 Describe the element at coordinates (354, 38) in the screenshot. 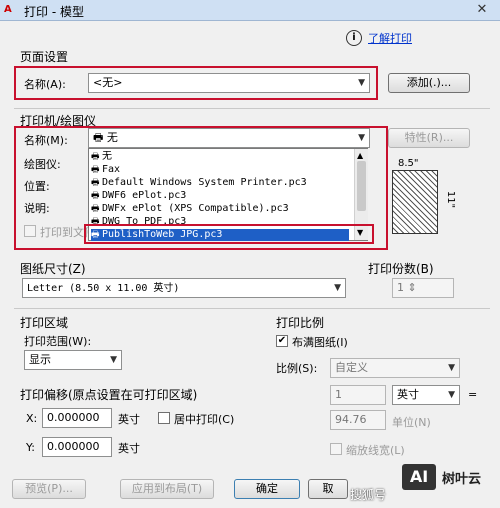

I see `info-icon: i` at that location.